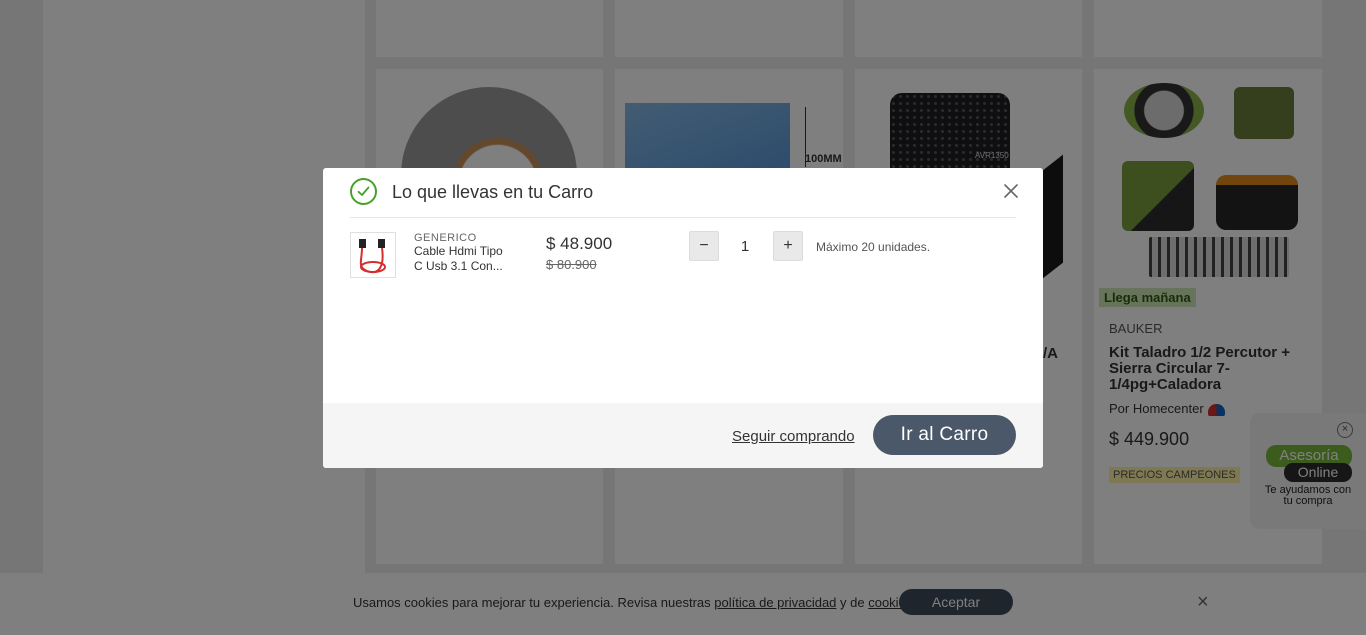  Describe the element at coordinates (873, 247) in the screenshot. I see `quantity-max-note: Máximo 20 unidades.` at that location.